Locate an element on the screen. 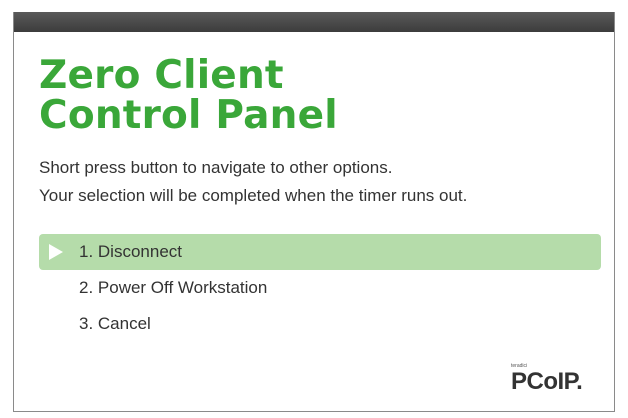 This screenshot has width=628, height=418. menu-item-label: 2. Power Off Workstation is located at coordinates (173, 287).